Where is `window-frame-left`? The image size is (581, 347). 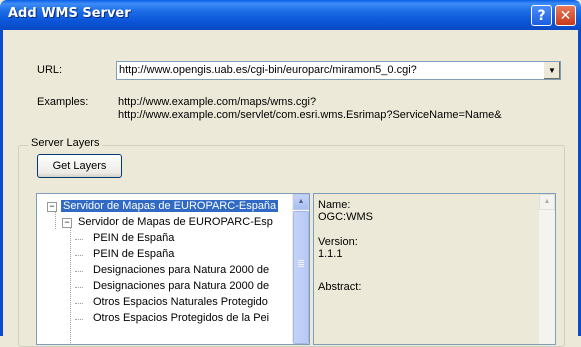 window-frame-left is located at coordinates (1, 183).